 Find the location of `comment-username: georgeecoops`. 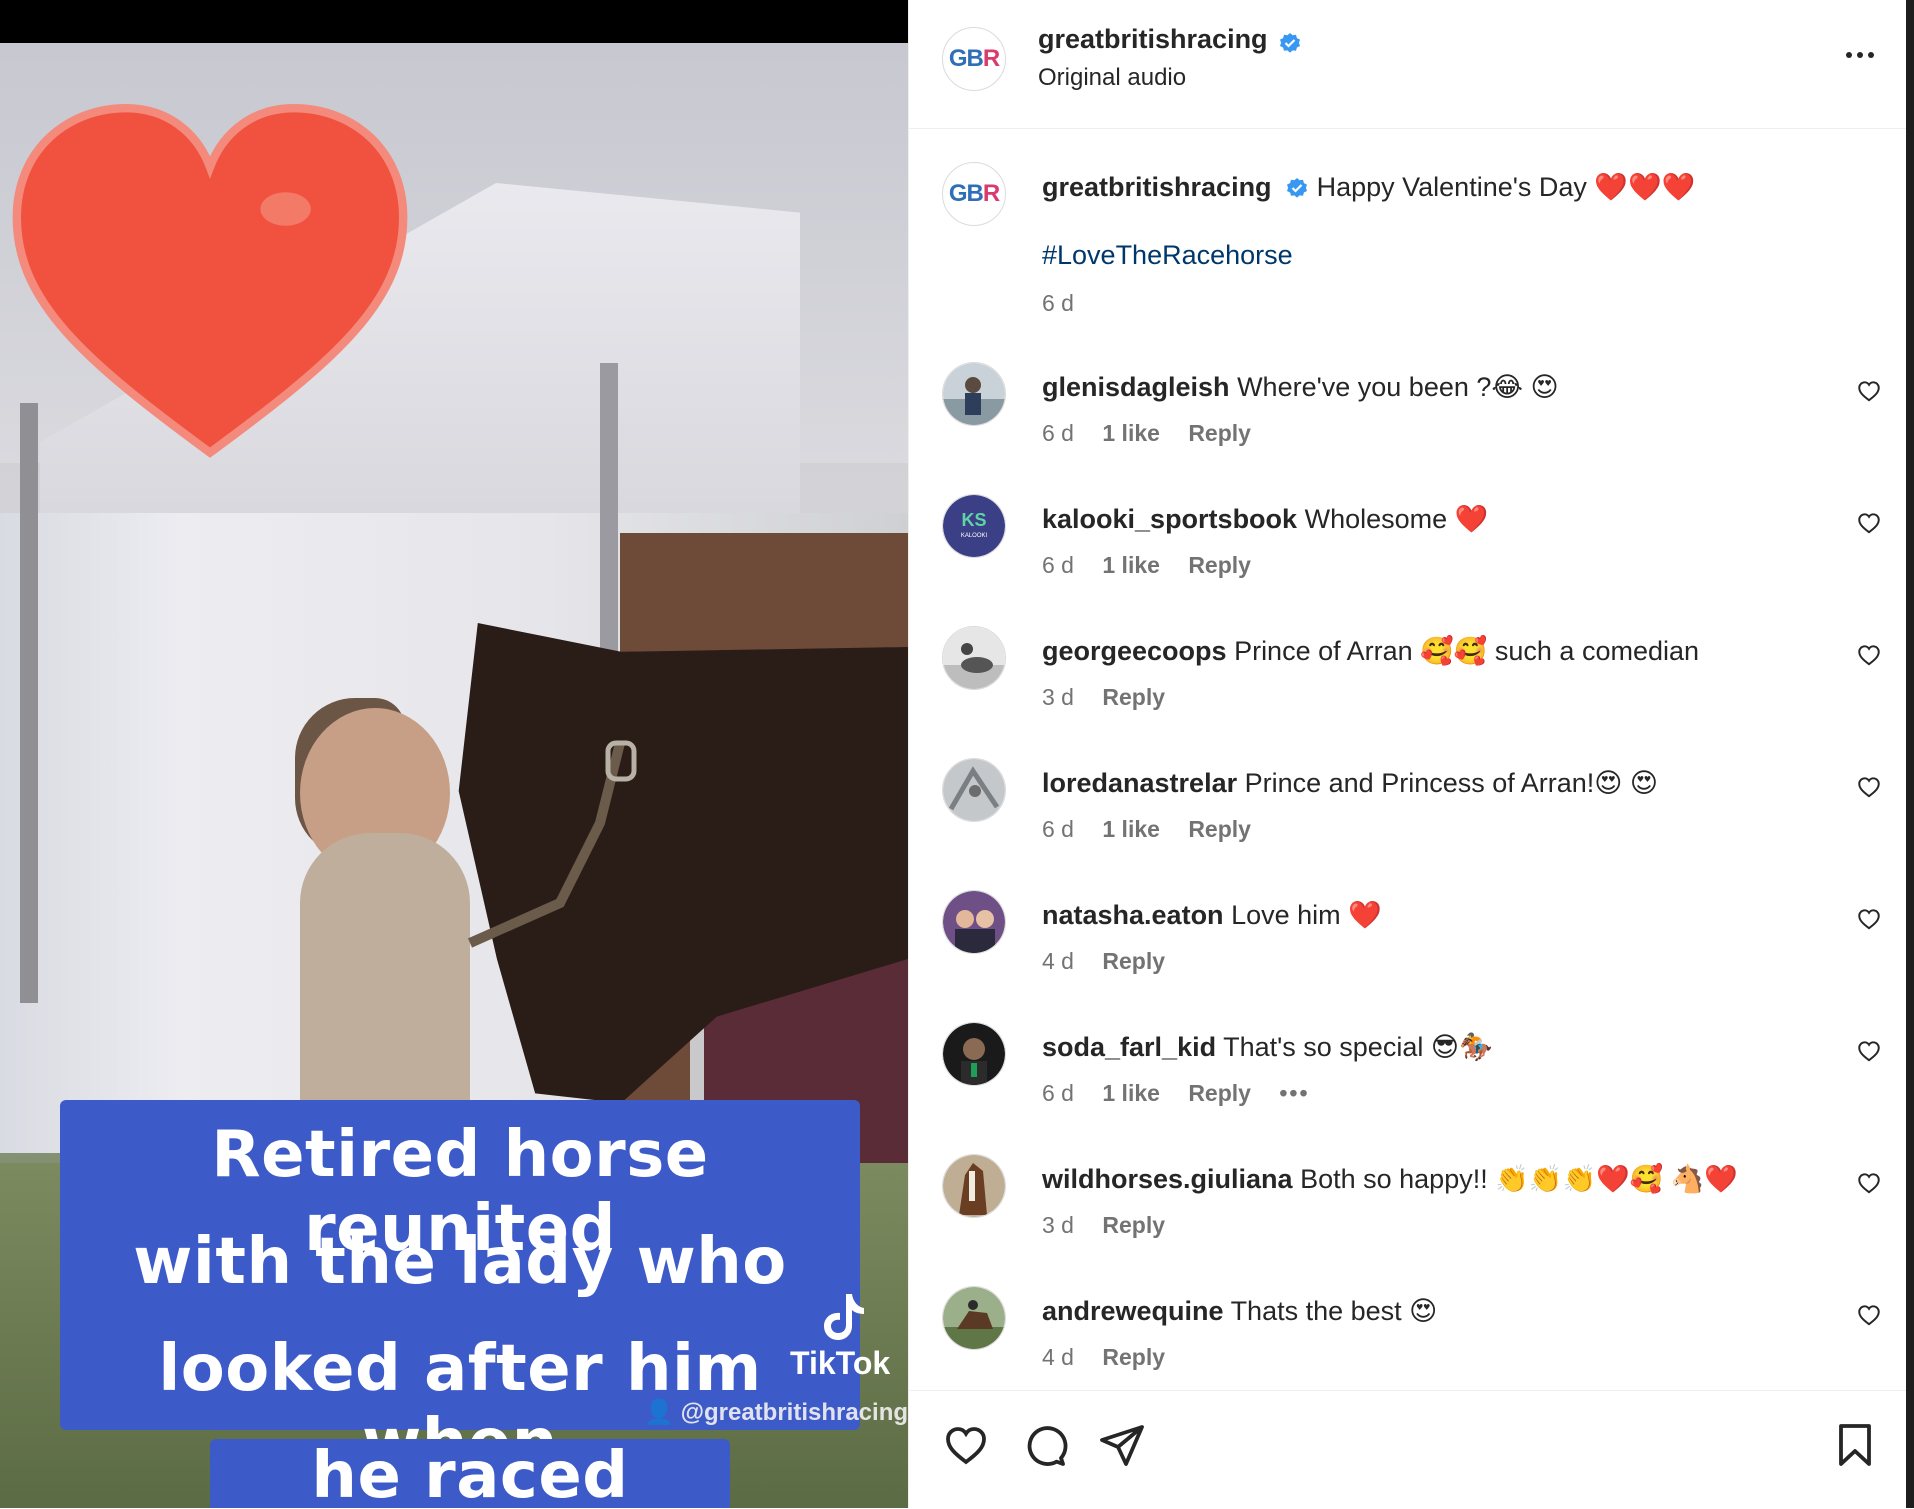

comment-username: georgeecoops is located at coordinates (1134, 651).